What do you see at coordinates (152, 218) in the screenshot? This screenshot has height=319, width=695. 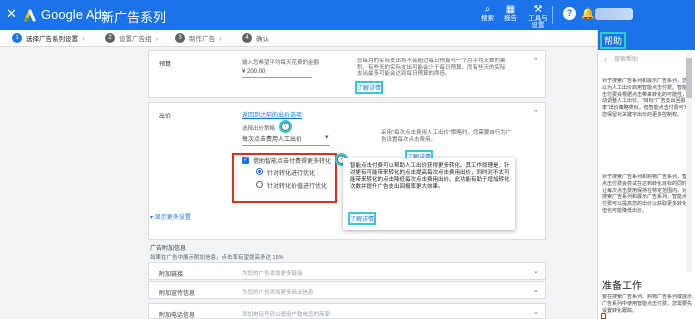 I see `chevron-down-icon: ▾` at bounding box center [152, 218].